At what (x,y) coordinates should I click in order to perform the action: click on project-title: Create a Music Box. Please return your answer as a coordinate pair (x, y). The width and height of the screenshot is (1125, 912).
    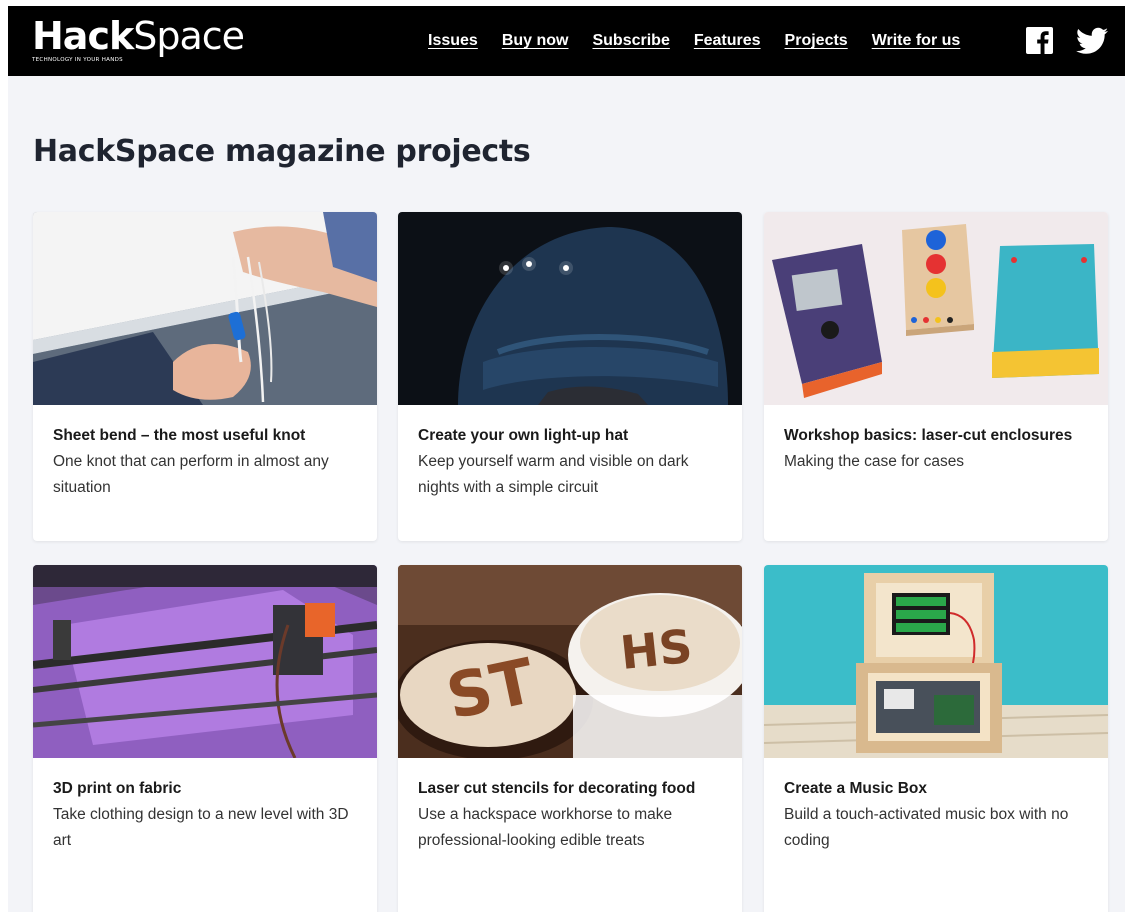
    Looking at the image, I should click on (936, 789).